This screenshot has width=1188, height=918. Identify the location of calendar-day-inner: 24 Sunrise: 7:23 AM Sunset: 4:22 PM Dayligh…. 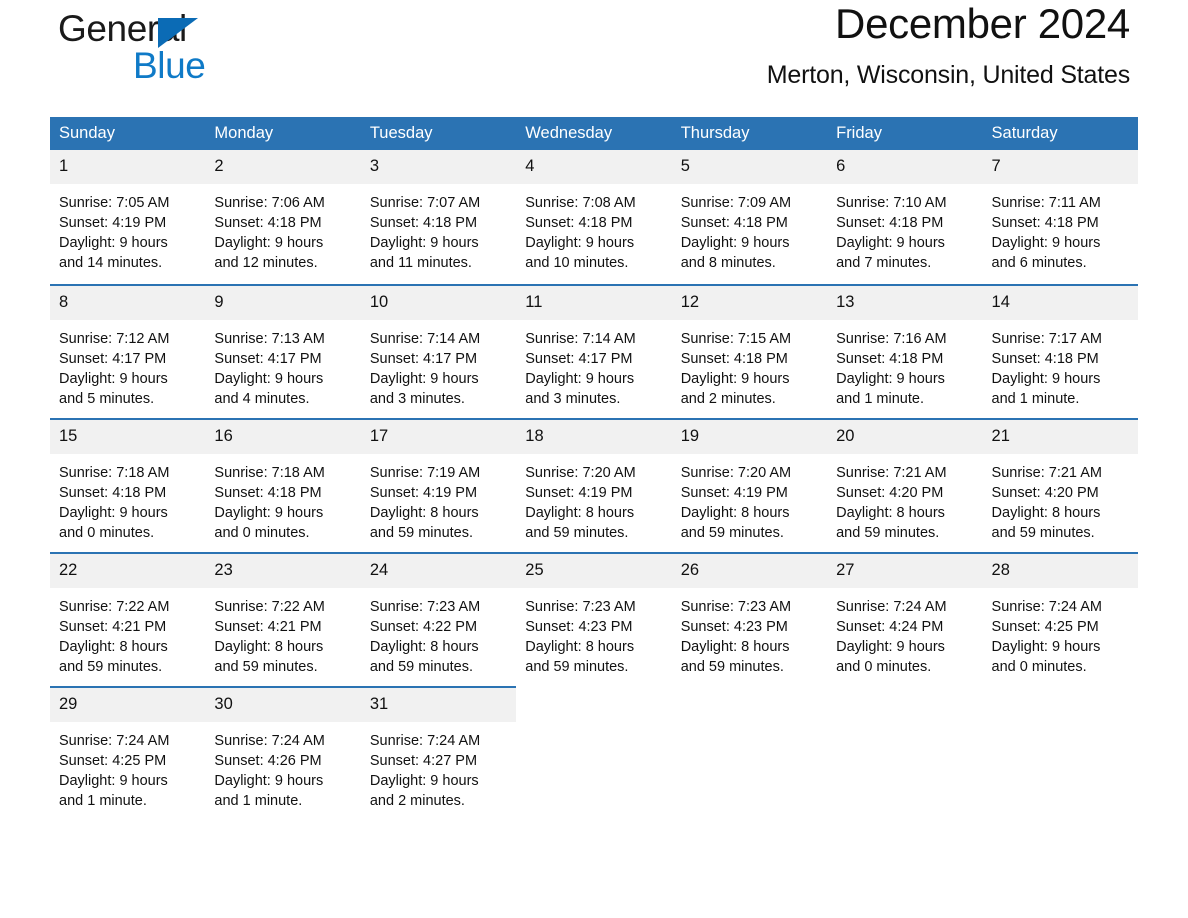
(438, 619).